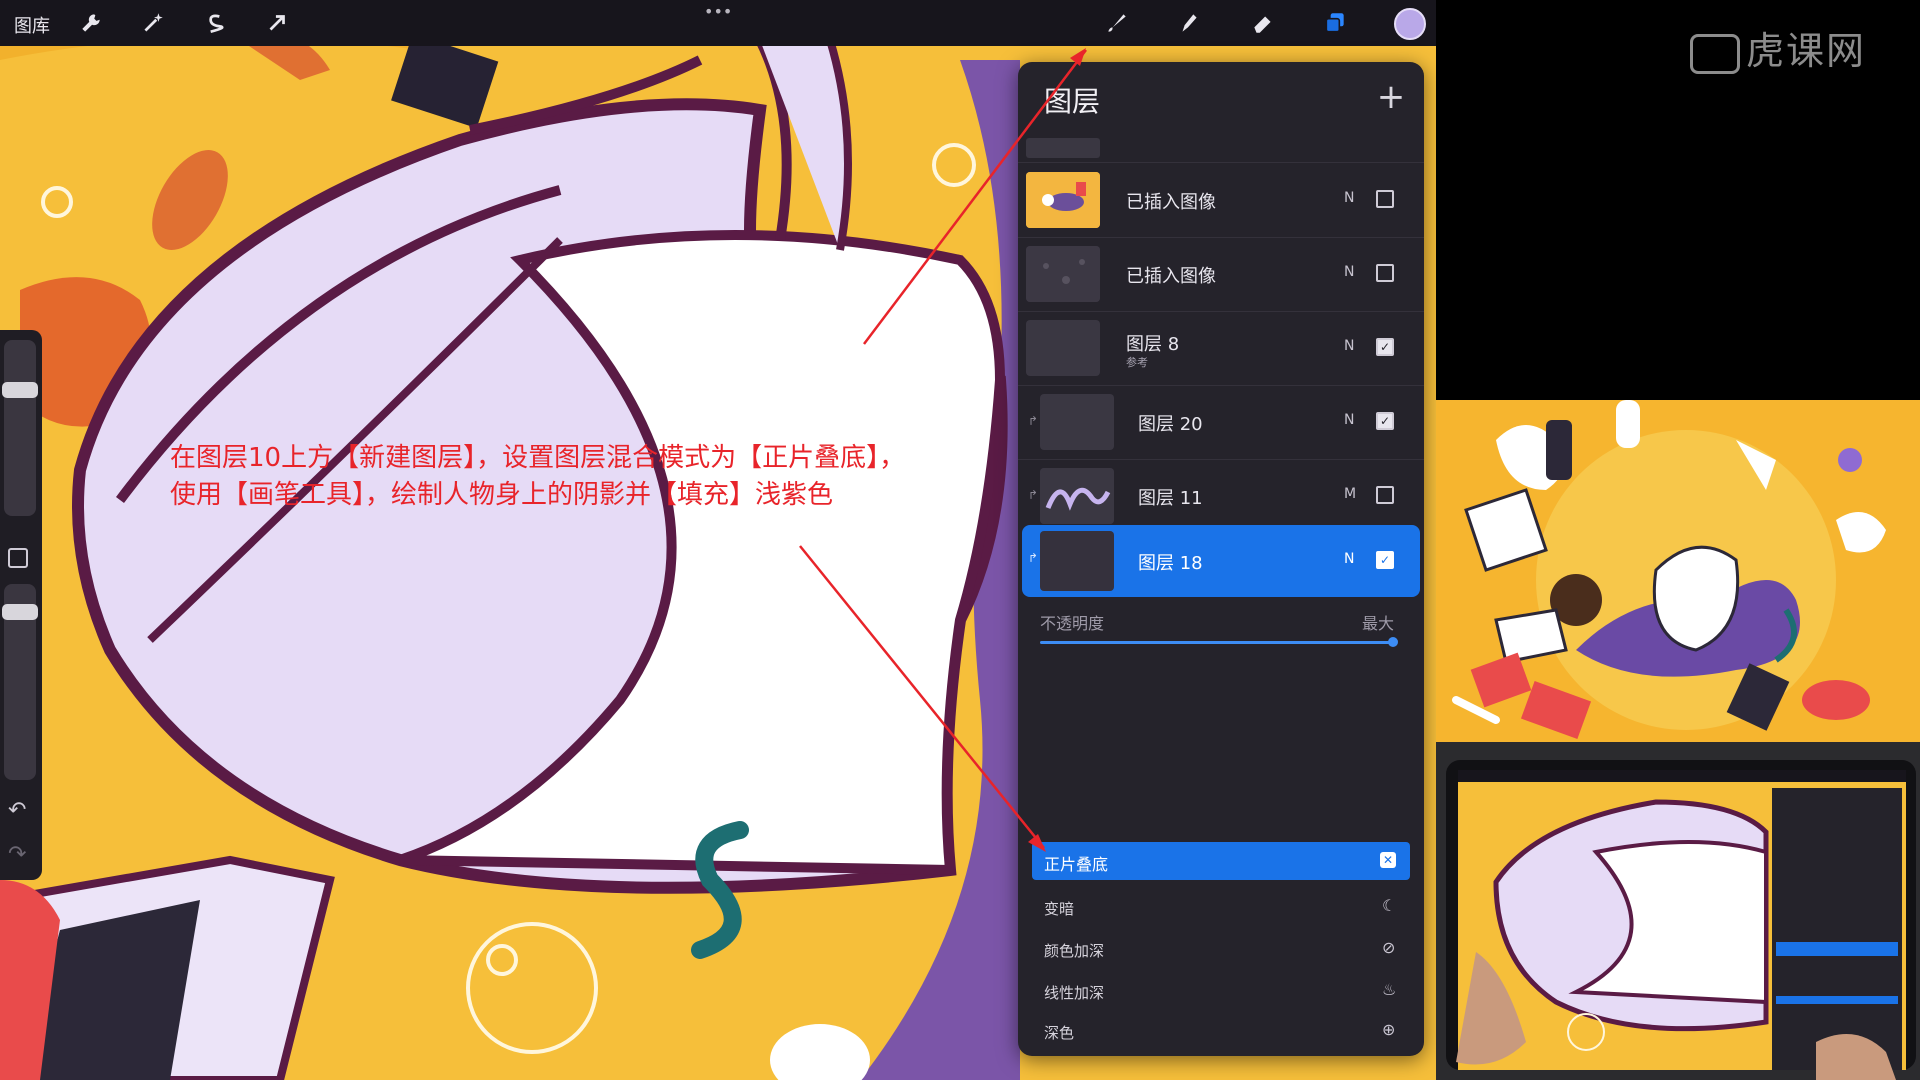 The image size is (1920, 1080). Describe the element at coordinates (1678, 911) in the screenshot. I see `tablet-camera-view` at that location.